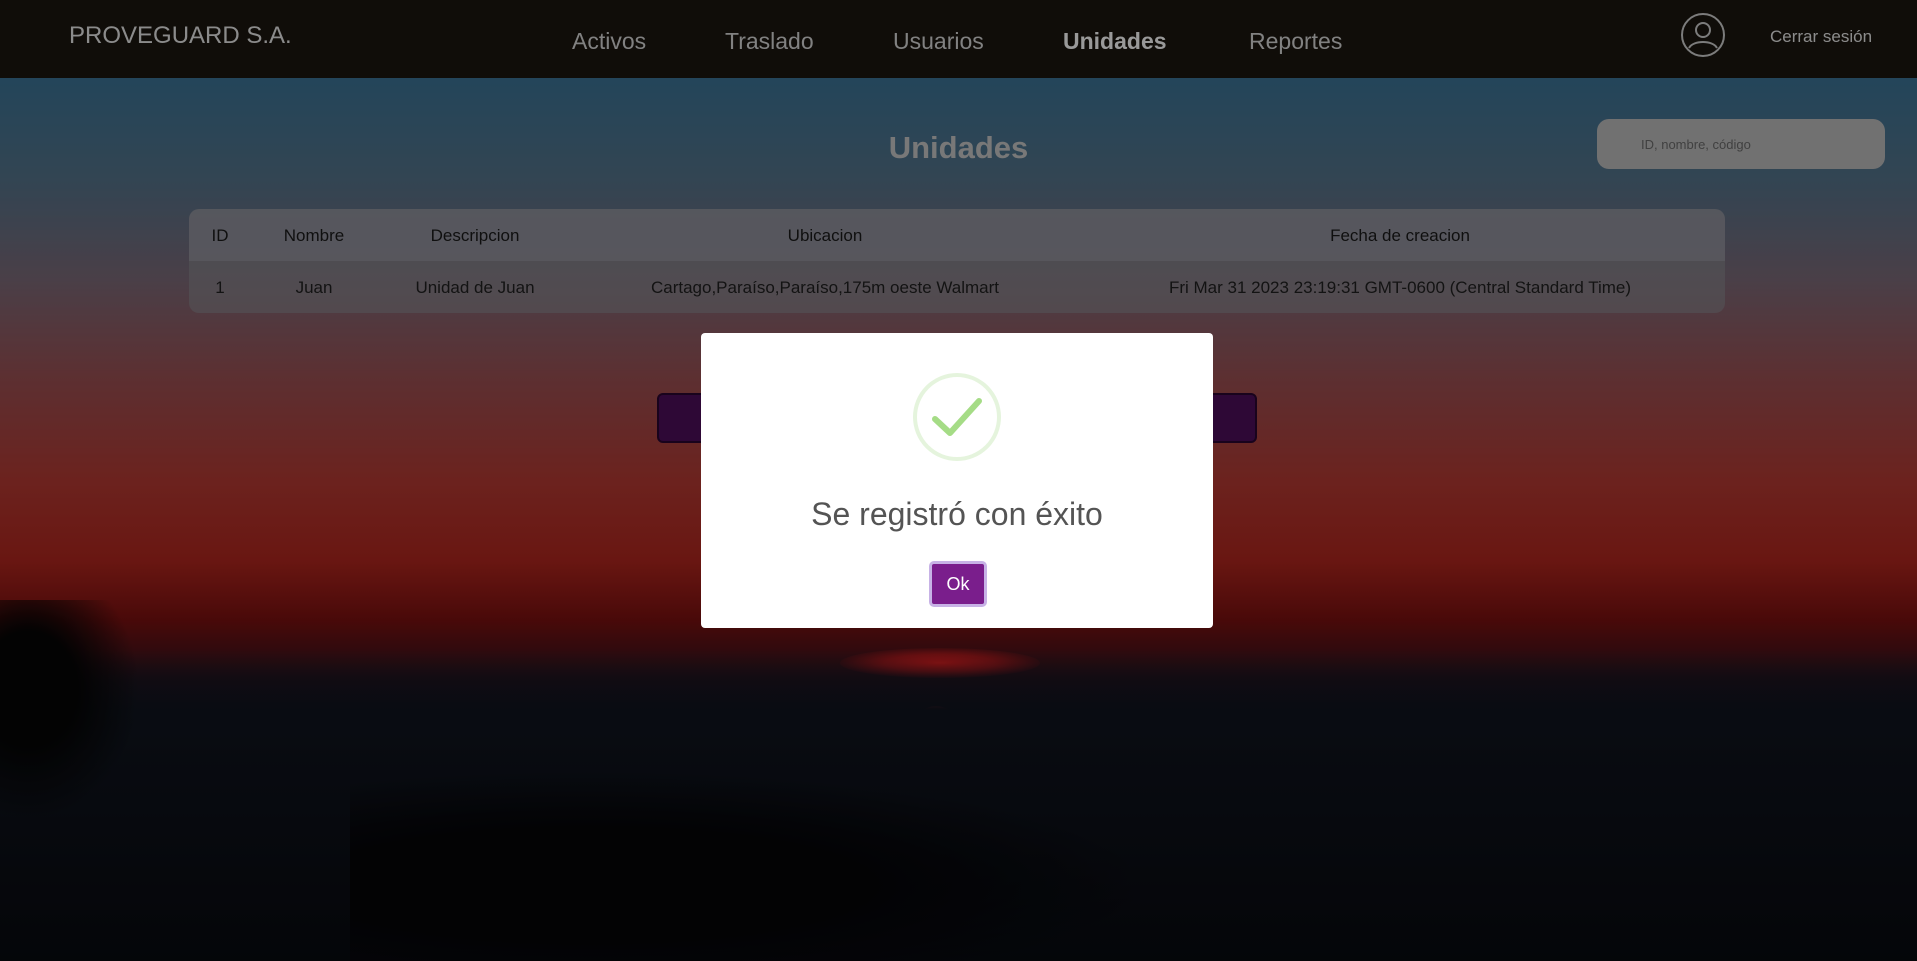 This screenshot has width=1917, height=961. What do you see at coordinates (957, 480) in the screenshot?
I see `success-dialog: Se registró con éxito Ok` at bounding box center [957, 480].